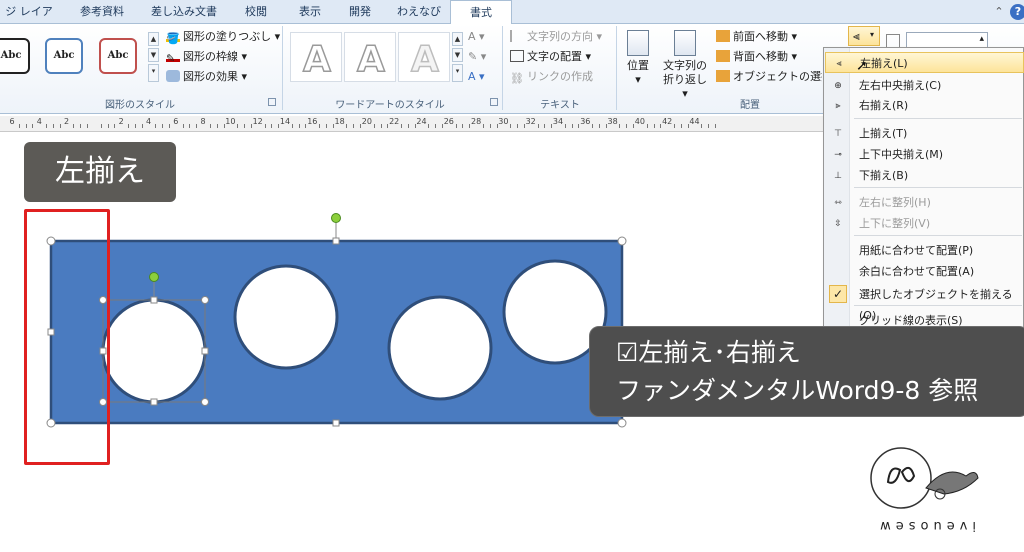 The height and width of the screenshot is (552, 1024). Describe the element at coordinates (916, 250) in the screenshot. I see `menu-item-label: 用紙に合わせて配置(P)` at that location.